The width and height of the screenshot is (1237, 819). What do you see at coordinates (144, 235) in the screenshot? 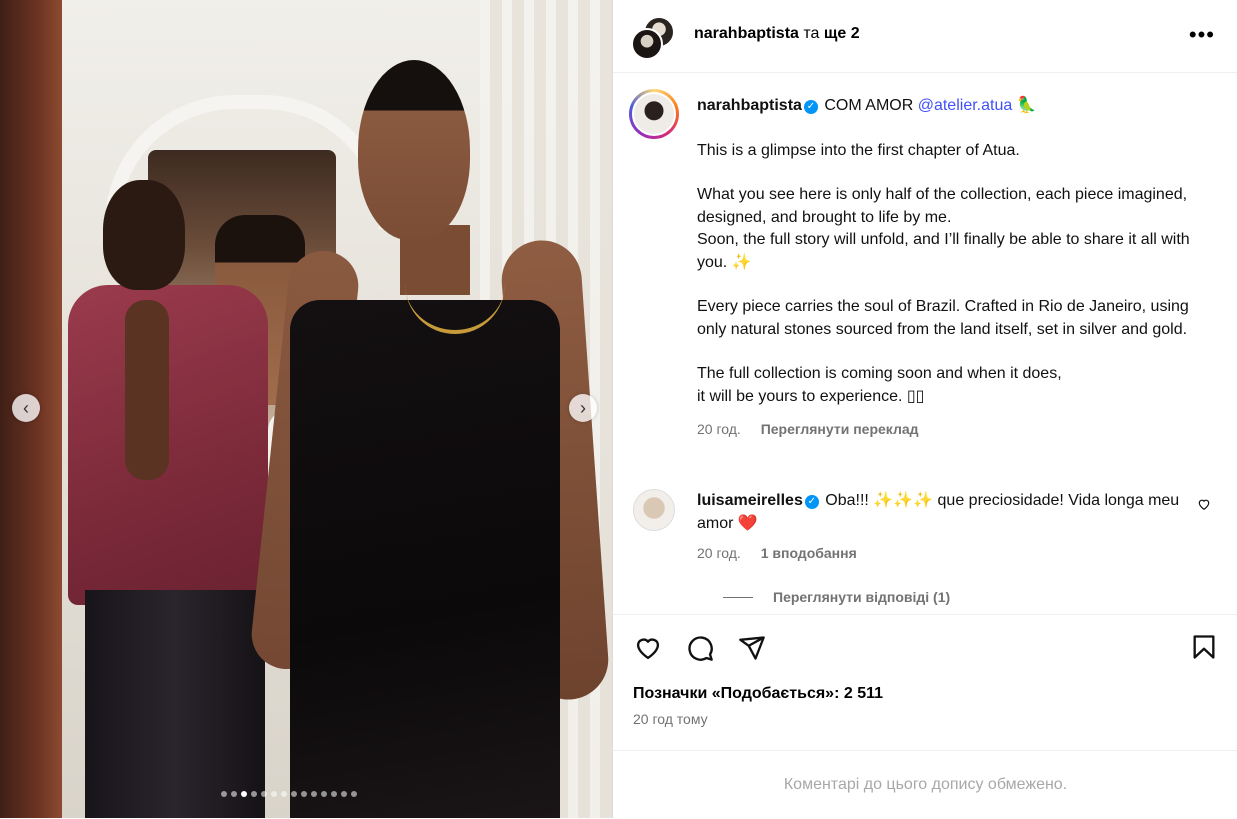
I see `photo-man-head` at bounding box center [144, 235].